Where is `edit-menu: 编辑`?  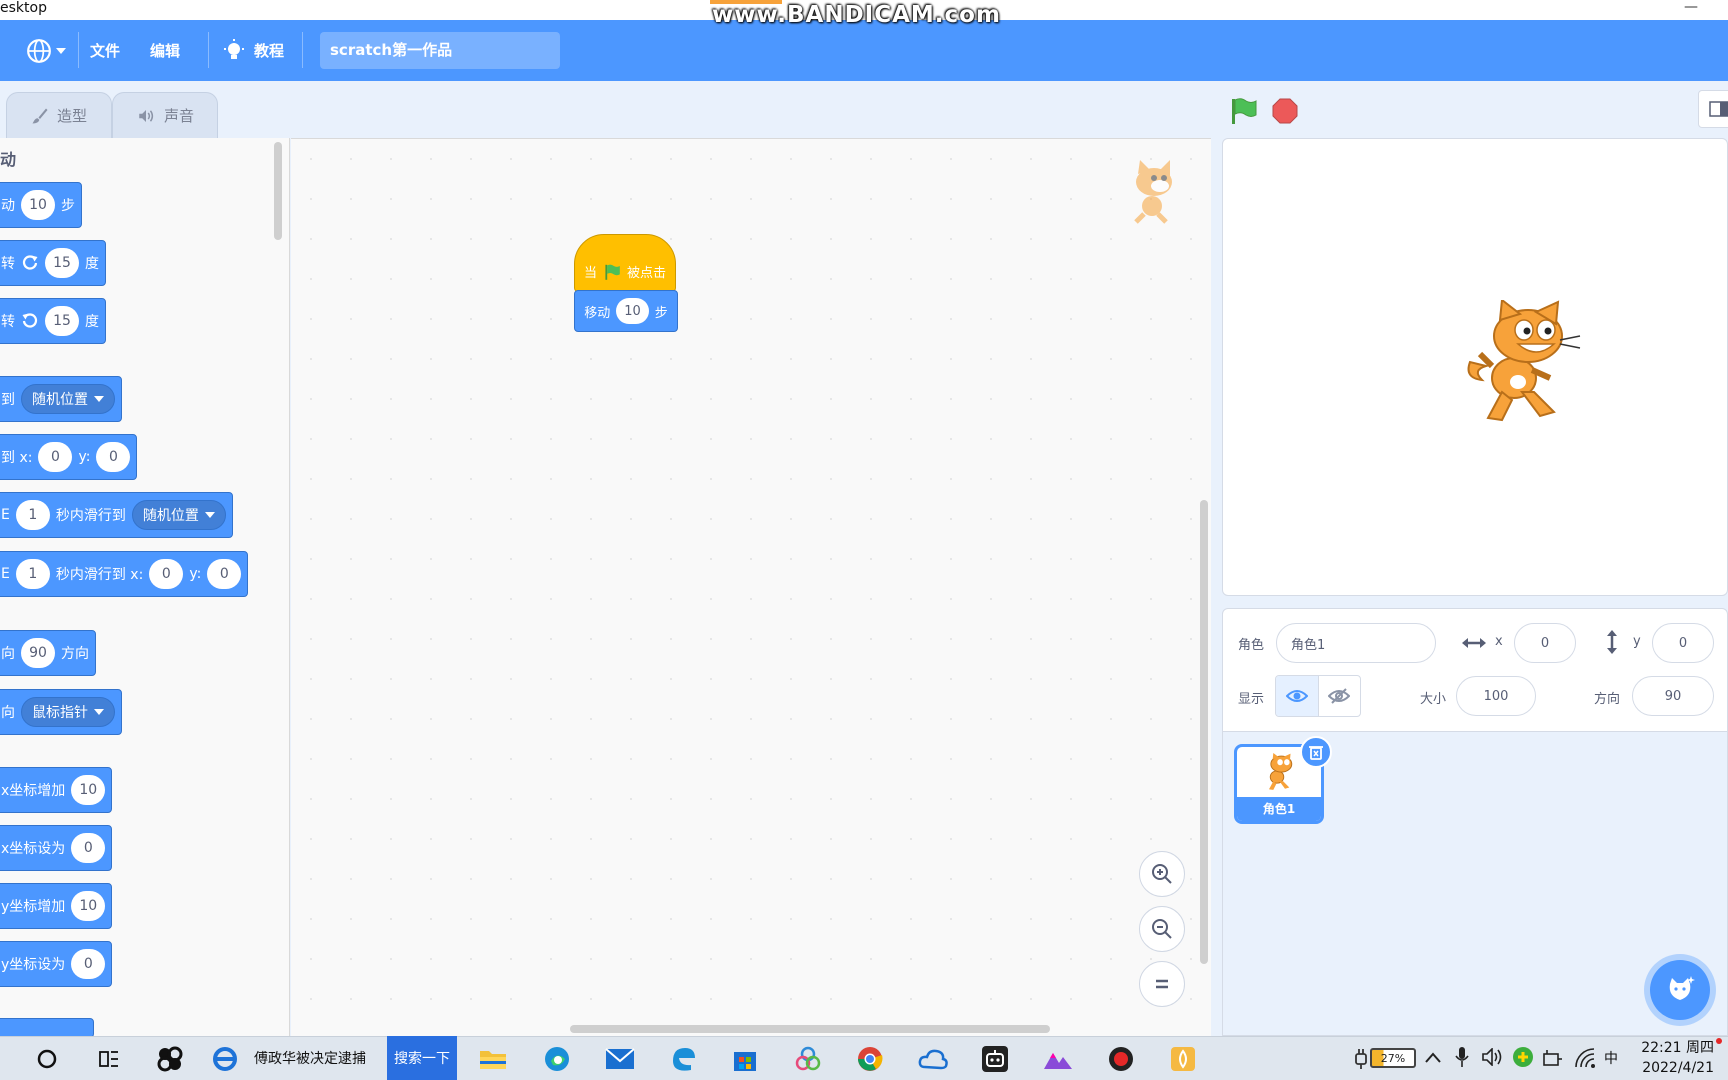 edit-menu: 编辑 is located at coordinates (165, 50).